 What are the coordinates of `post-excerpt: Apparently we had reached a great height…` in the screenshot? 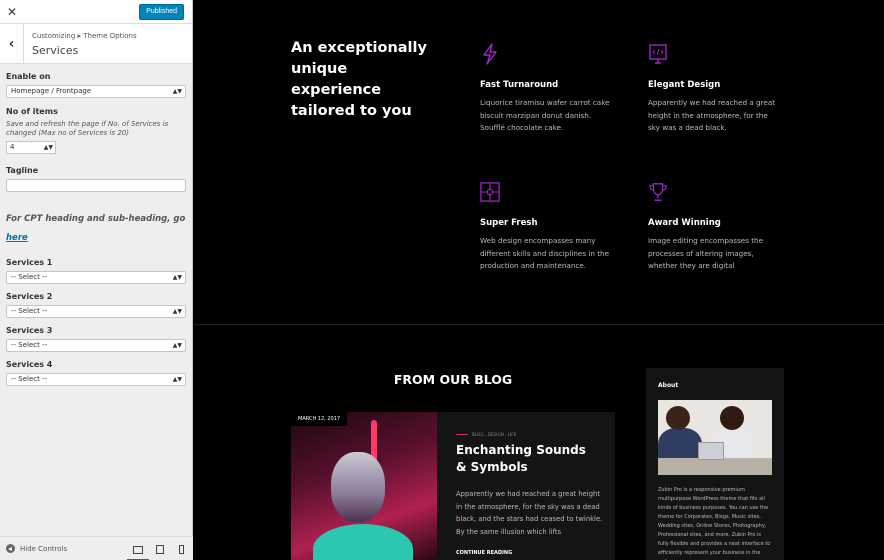 It's located at (529, 513).